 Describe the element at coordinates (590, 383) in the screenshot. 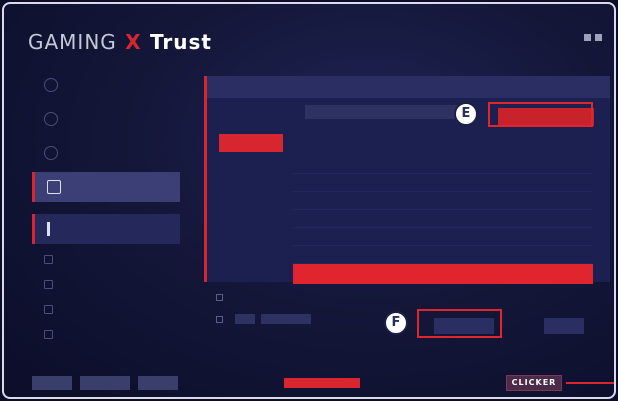

I see `footer-stripe` at that location.